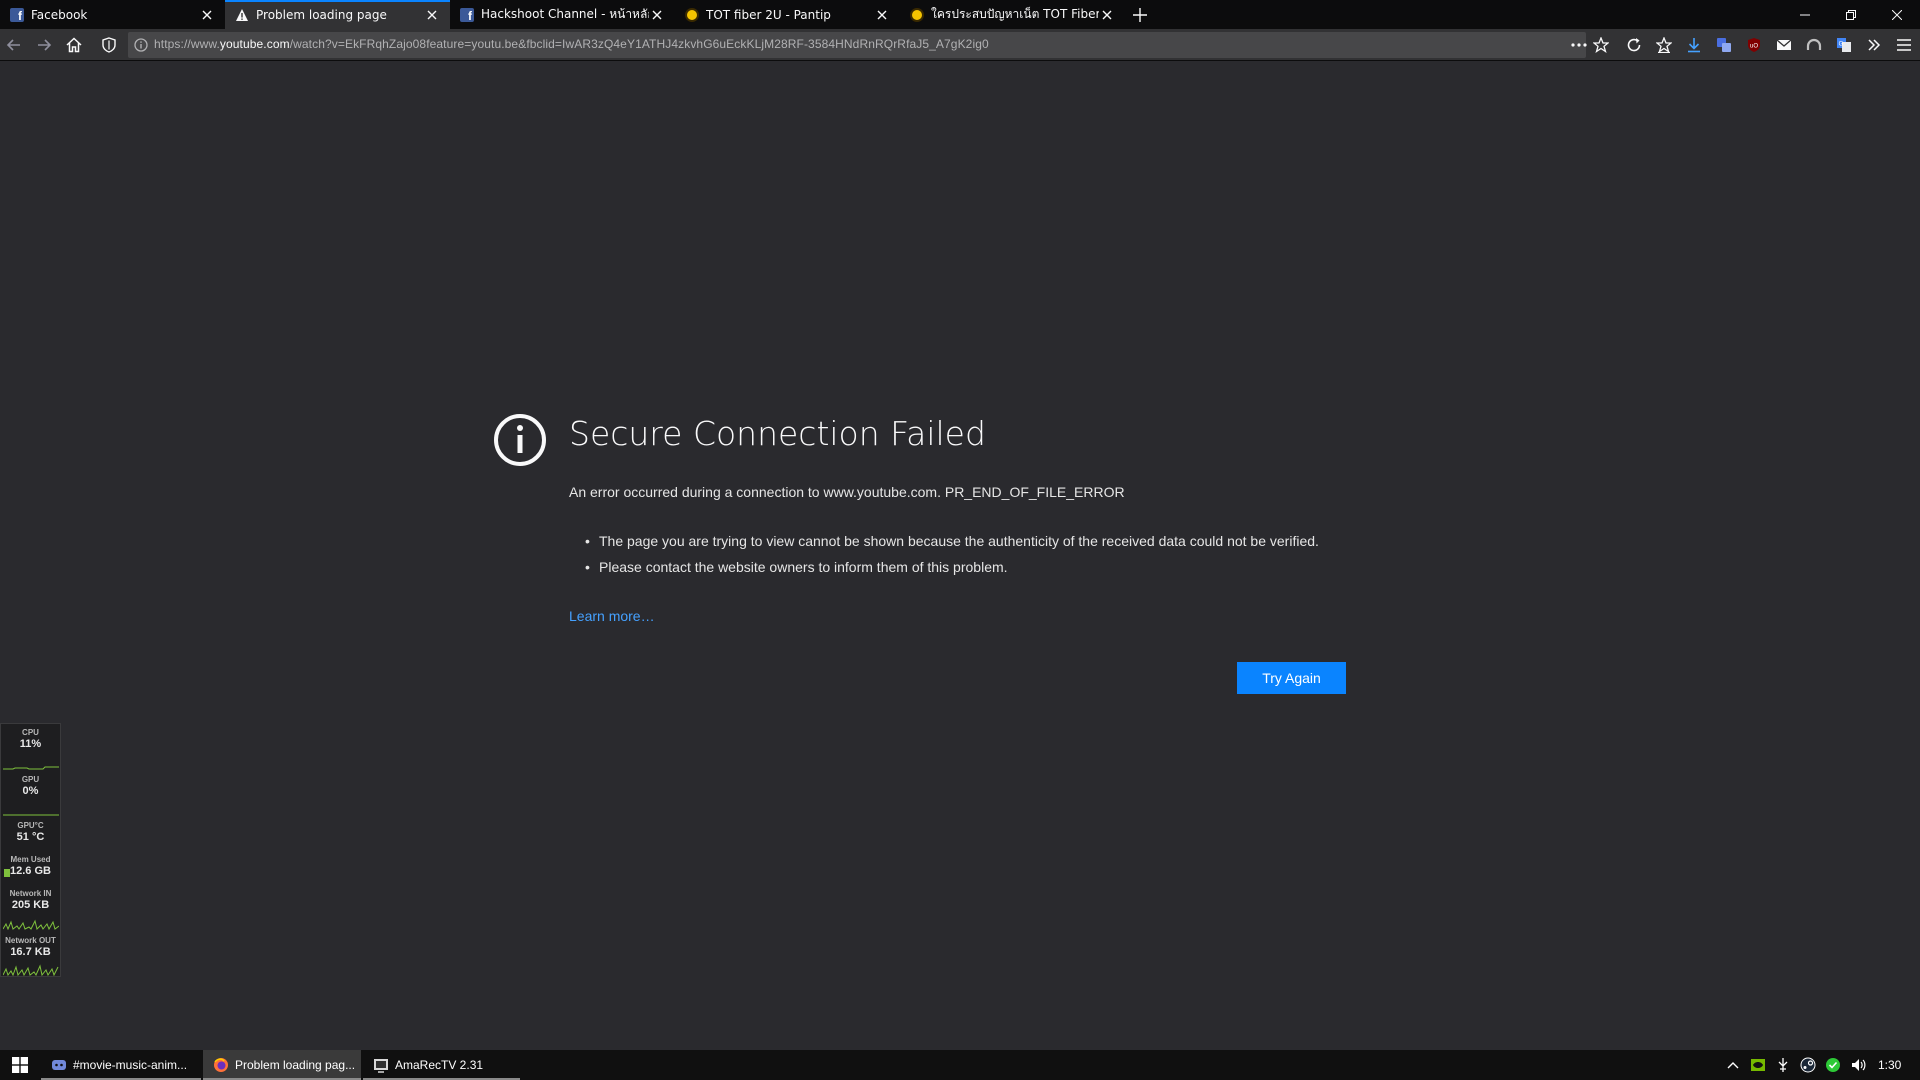  Describe the element at coordinates (30, 893) in the screenshot. I see `network-in-label: Network IN` at that location.